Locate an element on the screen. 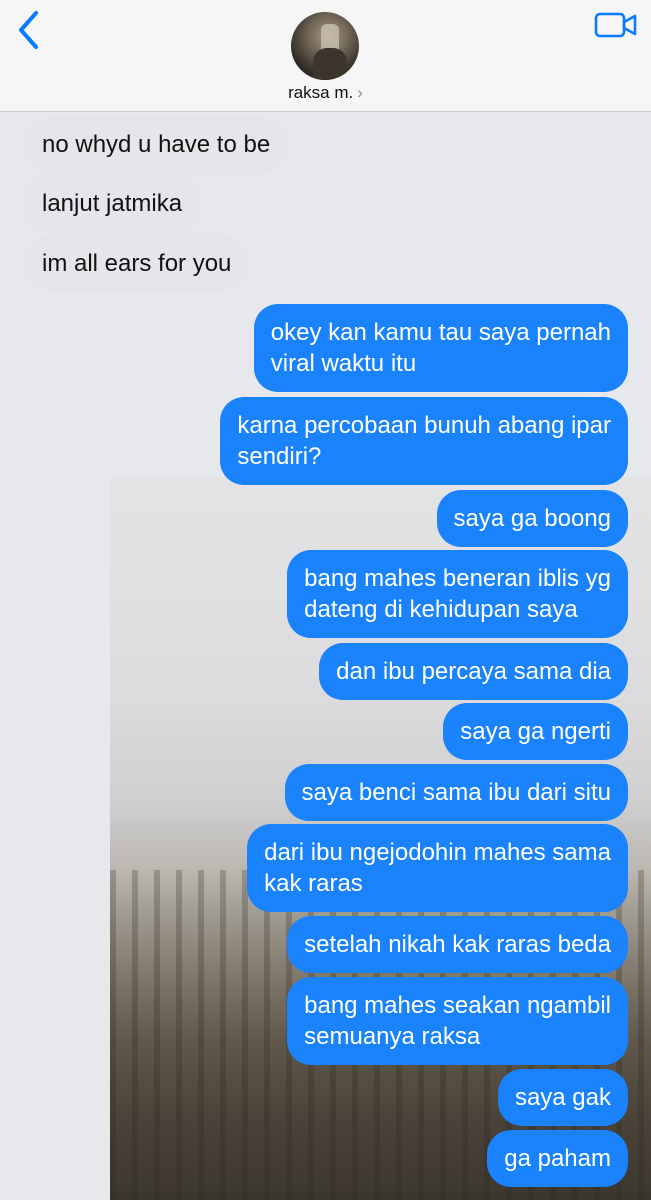 Image resolution: width=651 pixels, height=1200 pixels. back-button is located at coordinates (28, 30).